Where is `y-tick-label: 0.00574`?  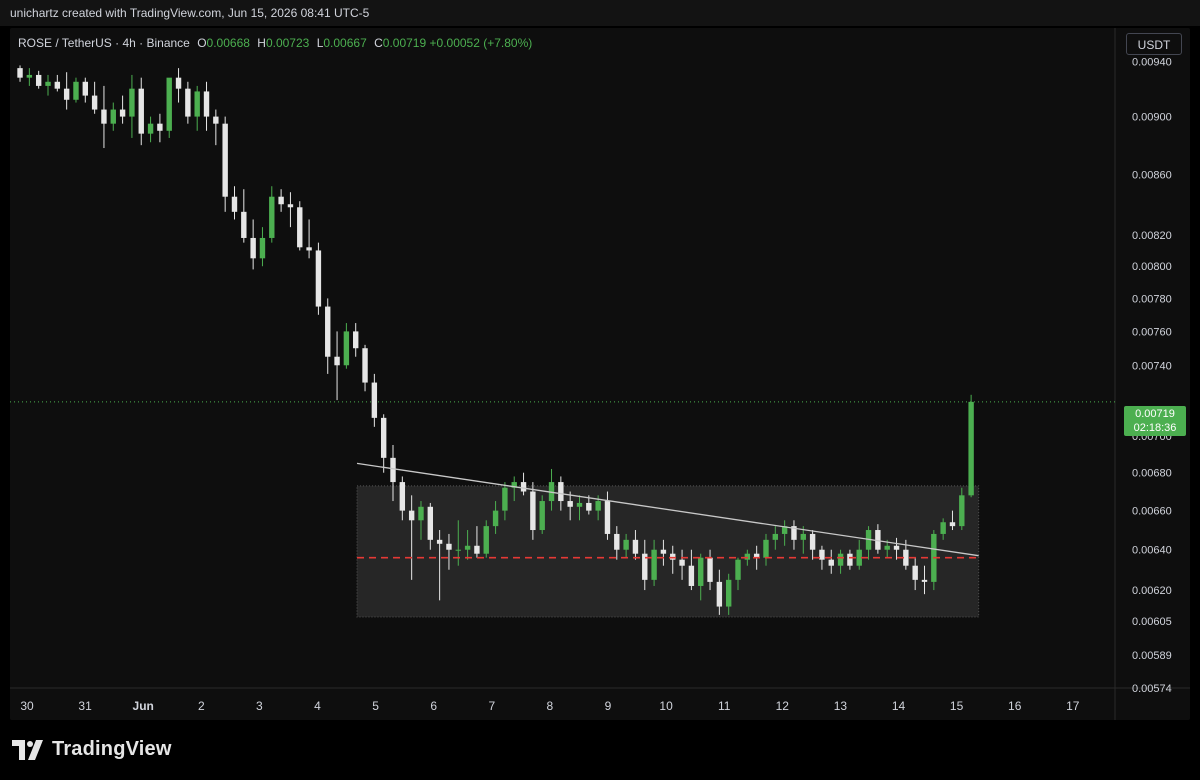 y-tick-label: 0.00574 is located at coordinates (1152, 689).